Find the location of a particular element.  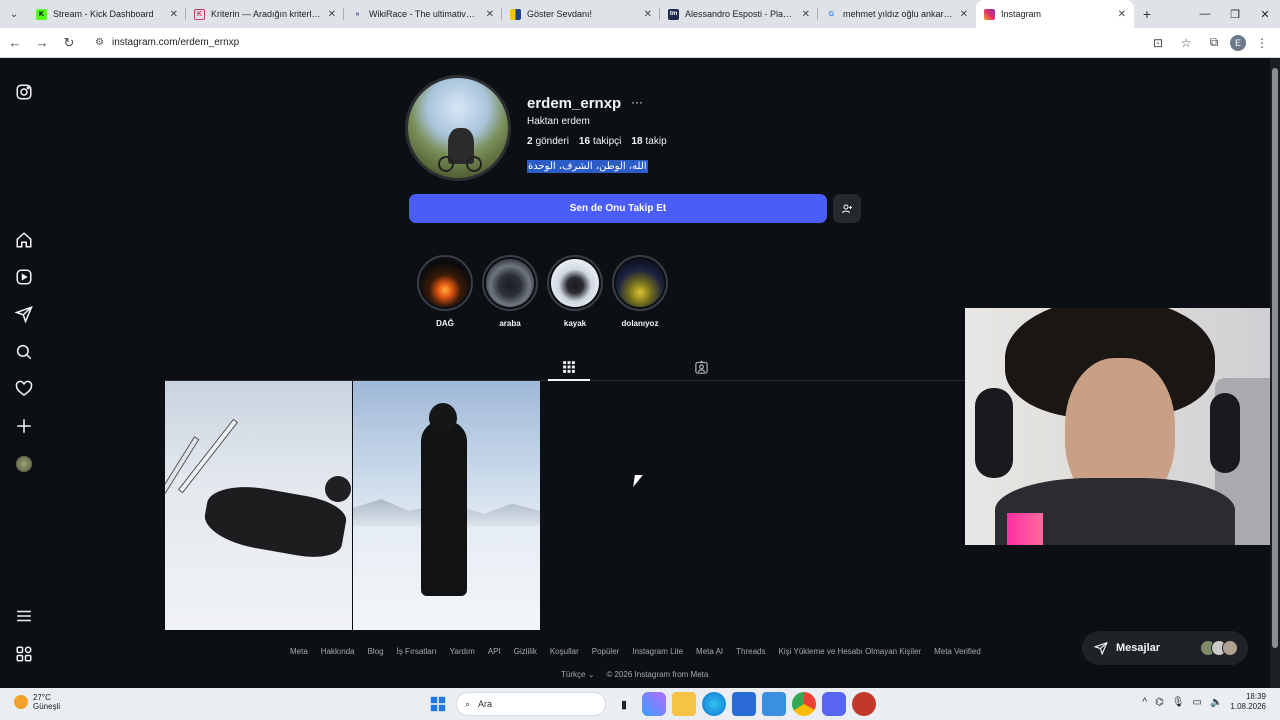

browser-tab: » WikiRace - The ultimative Wiki ✕ is located at coordinates (423, 14).